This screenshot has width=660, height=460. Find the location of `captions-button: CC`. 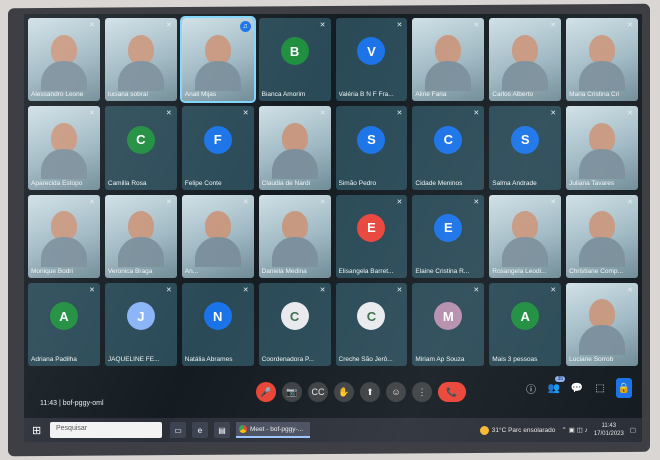

captions-button: CC is located at coordinates (318, 392).